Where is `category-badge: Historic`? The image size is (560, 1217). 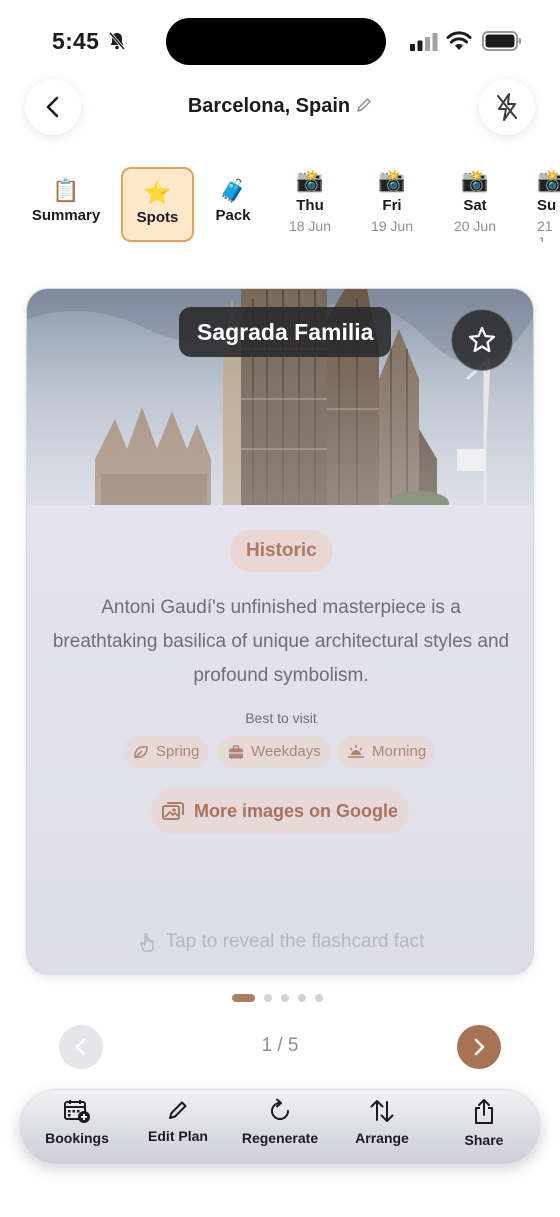 category-badge: Historic is located at coordinates (281, 551).